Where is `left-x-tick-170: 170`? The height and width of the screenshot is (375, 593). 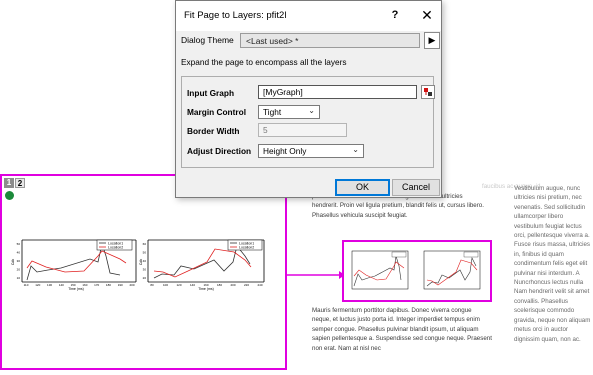
left-x-tick-170: 170 is located at coordinates (96, 285).